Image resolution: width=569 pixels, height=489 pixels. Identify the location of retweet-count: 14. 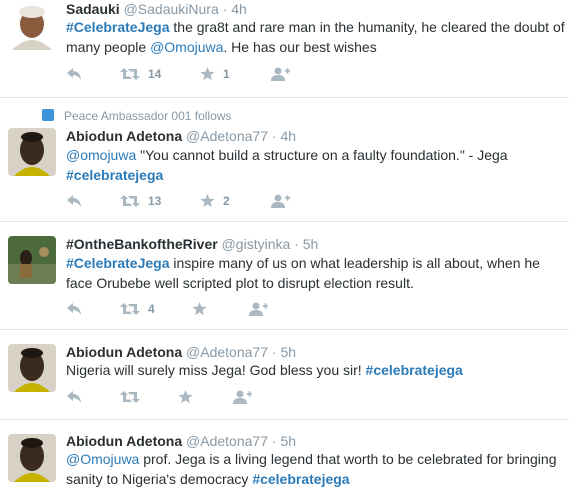
(155, 74).